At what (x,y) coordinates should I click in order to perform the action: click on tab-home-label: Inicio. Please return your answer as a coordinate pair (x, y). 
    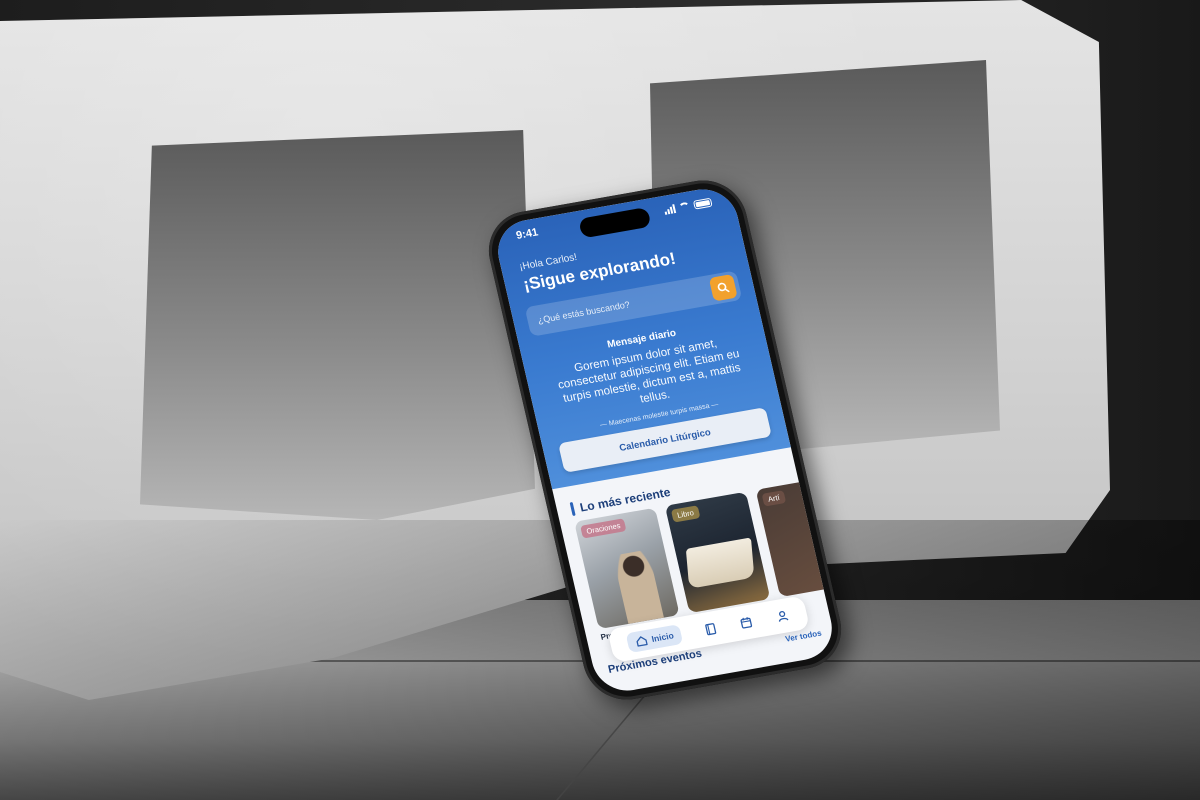
    Looking at the image, I should click on (662, 637).